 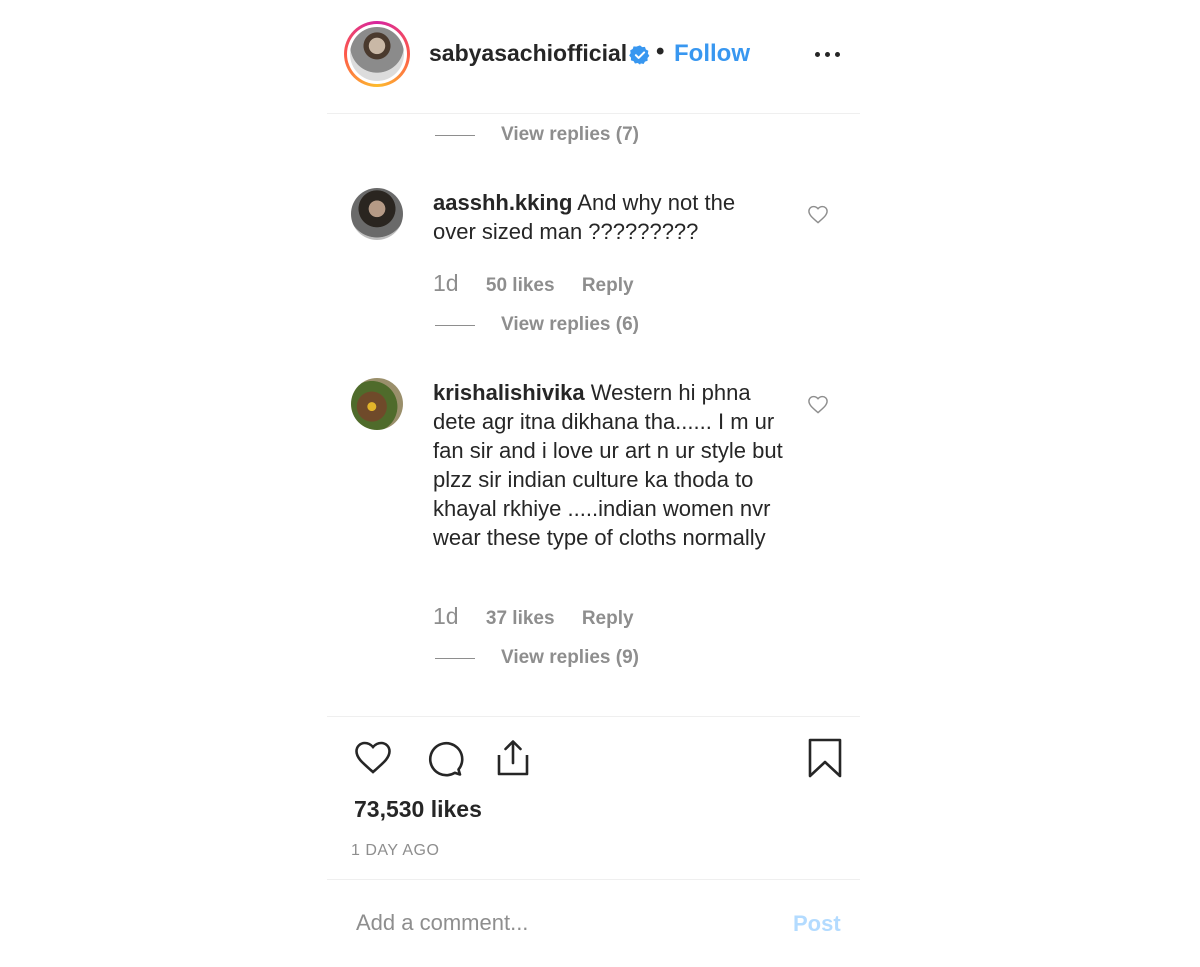 What do you see at coordinates (418, 809) in the screenshot?
I see `post-likes-count: 73,530 likes` at bounding box center [418, 809].